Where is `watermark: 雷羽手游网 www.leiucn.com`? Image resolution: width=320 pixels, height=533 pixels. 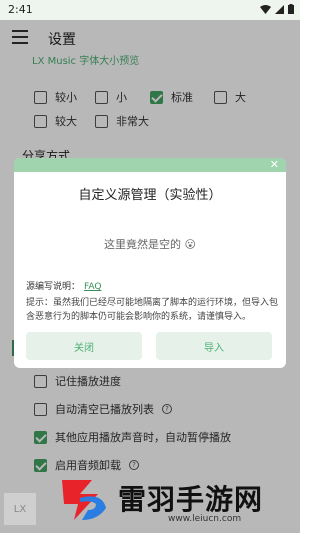
watermark: 雷羽手游网 www.leiucn.com is located at coordinates (172, 500).